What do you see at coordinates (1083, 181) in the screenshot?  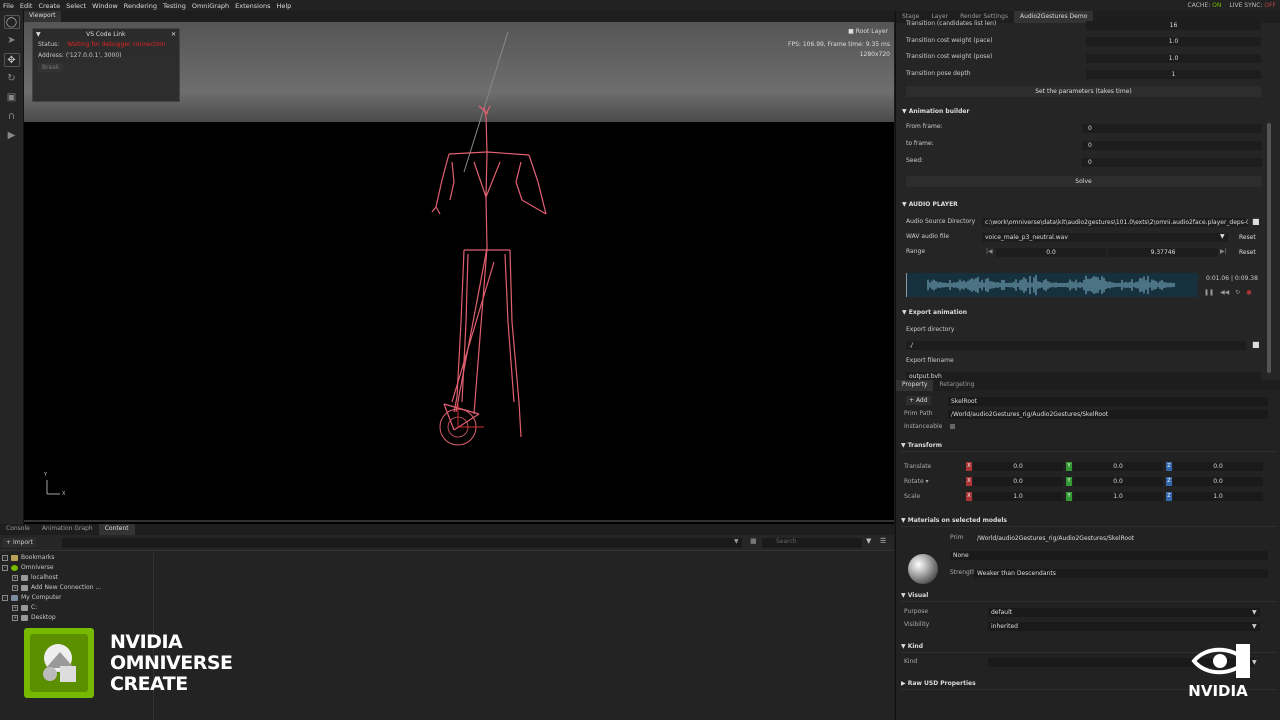 I see `solve-button: Solve` at bounding box center [1083, 181].